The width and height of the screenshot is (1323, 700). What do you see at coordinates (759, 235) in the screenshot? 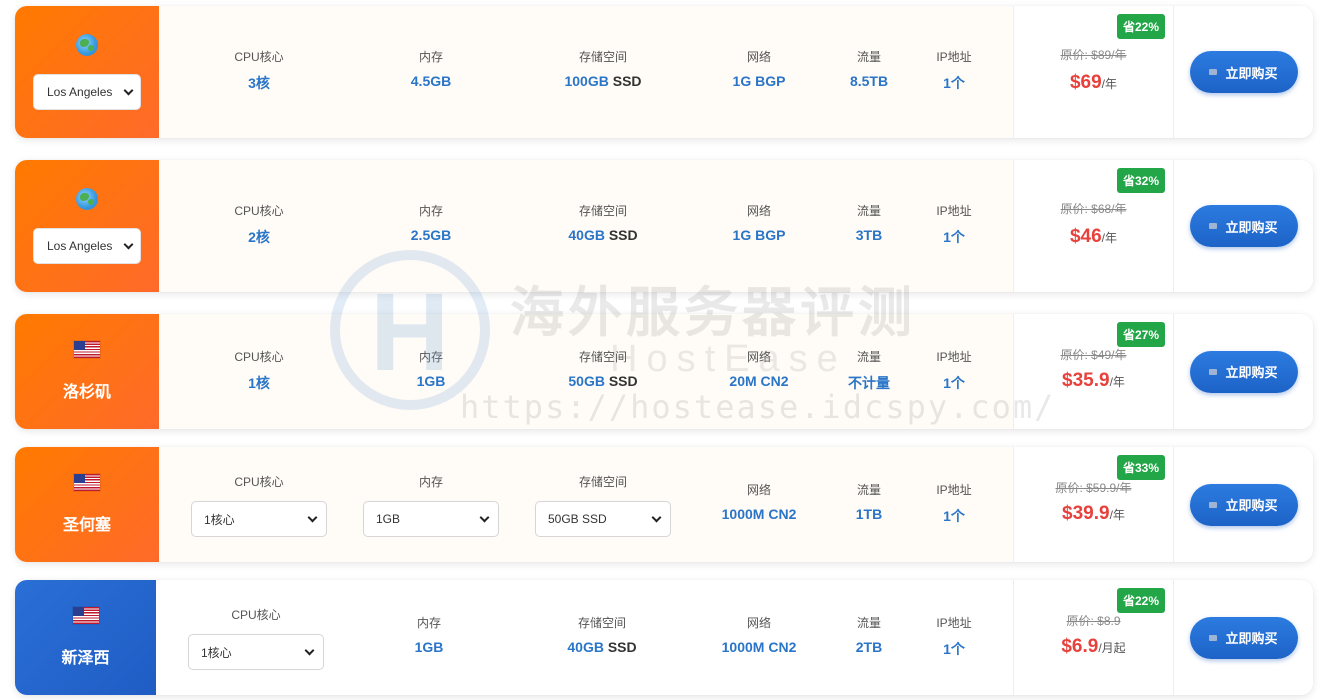
I see `spec-value: 1G BGP` at bounding box center [759, 235].